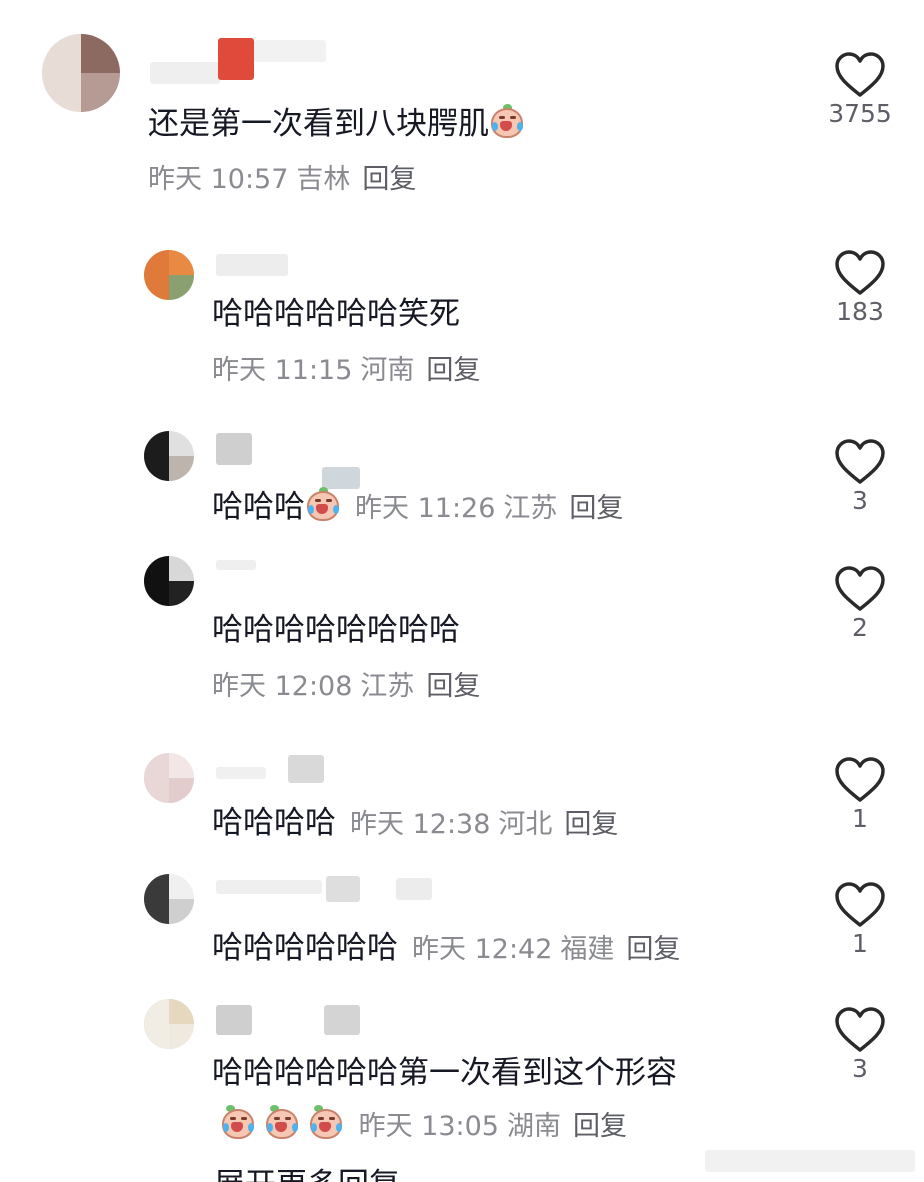 Image resolution: width=924 pixels, height=1182 pixels. What do you see at coordinates (482, 949) in the screenshot?
I see `comment-time: 昨天 12:42` at bounding box center [482, 949].